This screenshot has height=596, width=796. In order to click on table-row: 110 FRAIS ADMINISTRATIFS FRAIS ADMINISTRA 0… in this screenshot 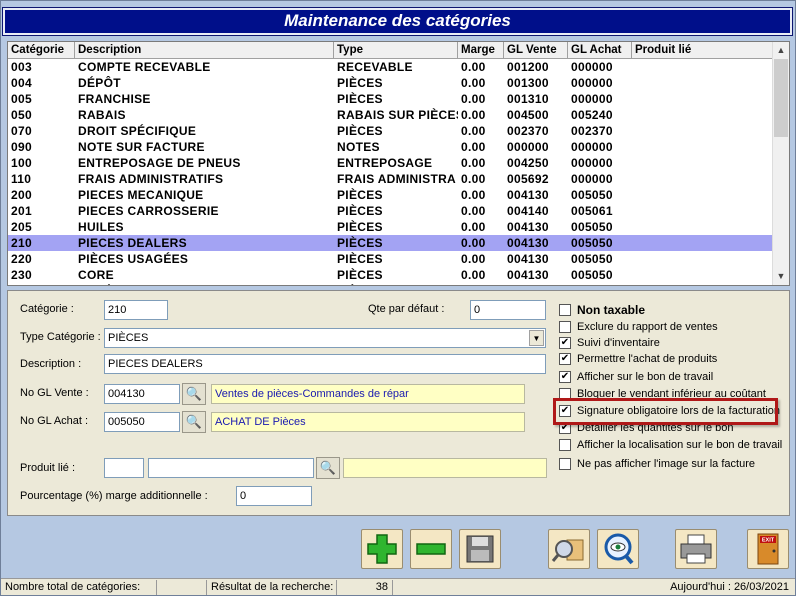, I will do `click(390, 179)`.